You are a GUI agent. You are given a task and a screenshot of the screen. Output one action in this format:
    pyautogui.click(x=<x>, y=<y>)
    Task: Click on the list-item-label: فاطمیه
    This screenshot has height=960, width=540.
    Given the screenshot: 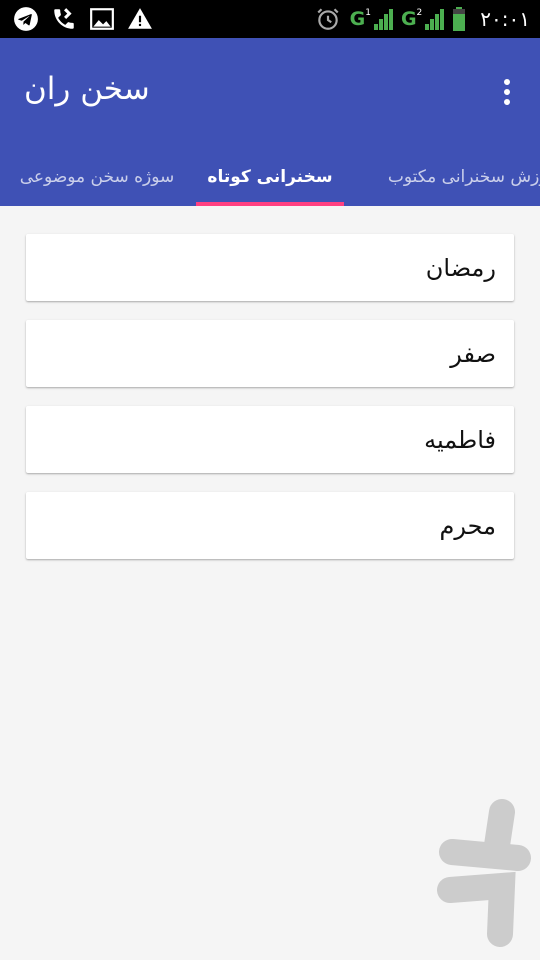 What is the action you would take?
    pyautogui.click(x=460, y=439)
    